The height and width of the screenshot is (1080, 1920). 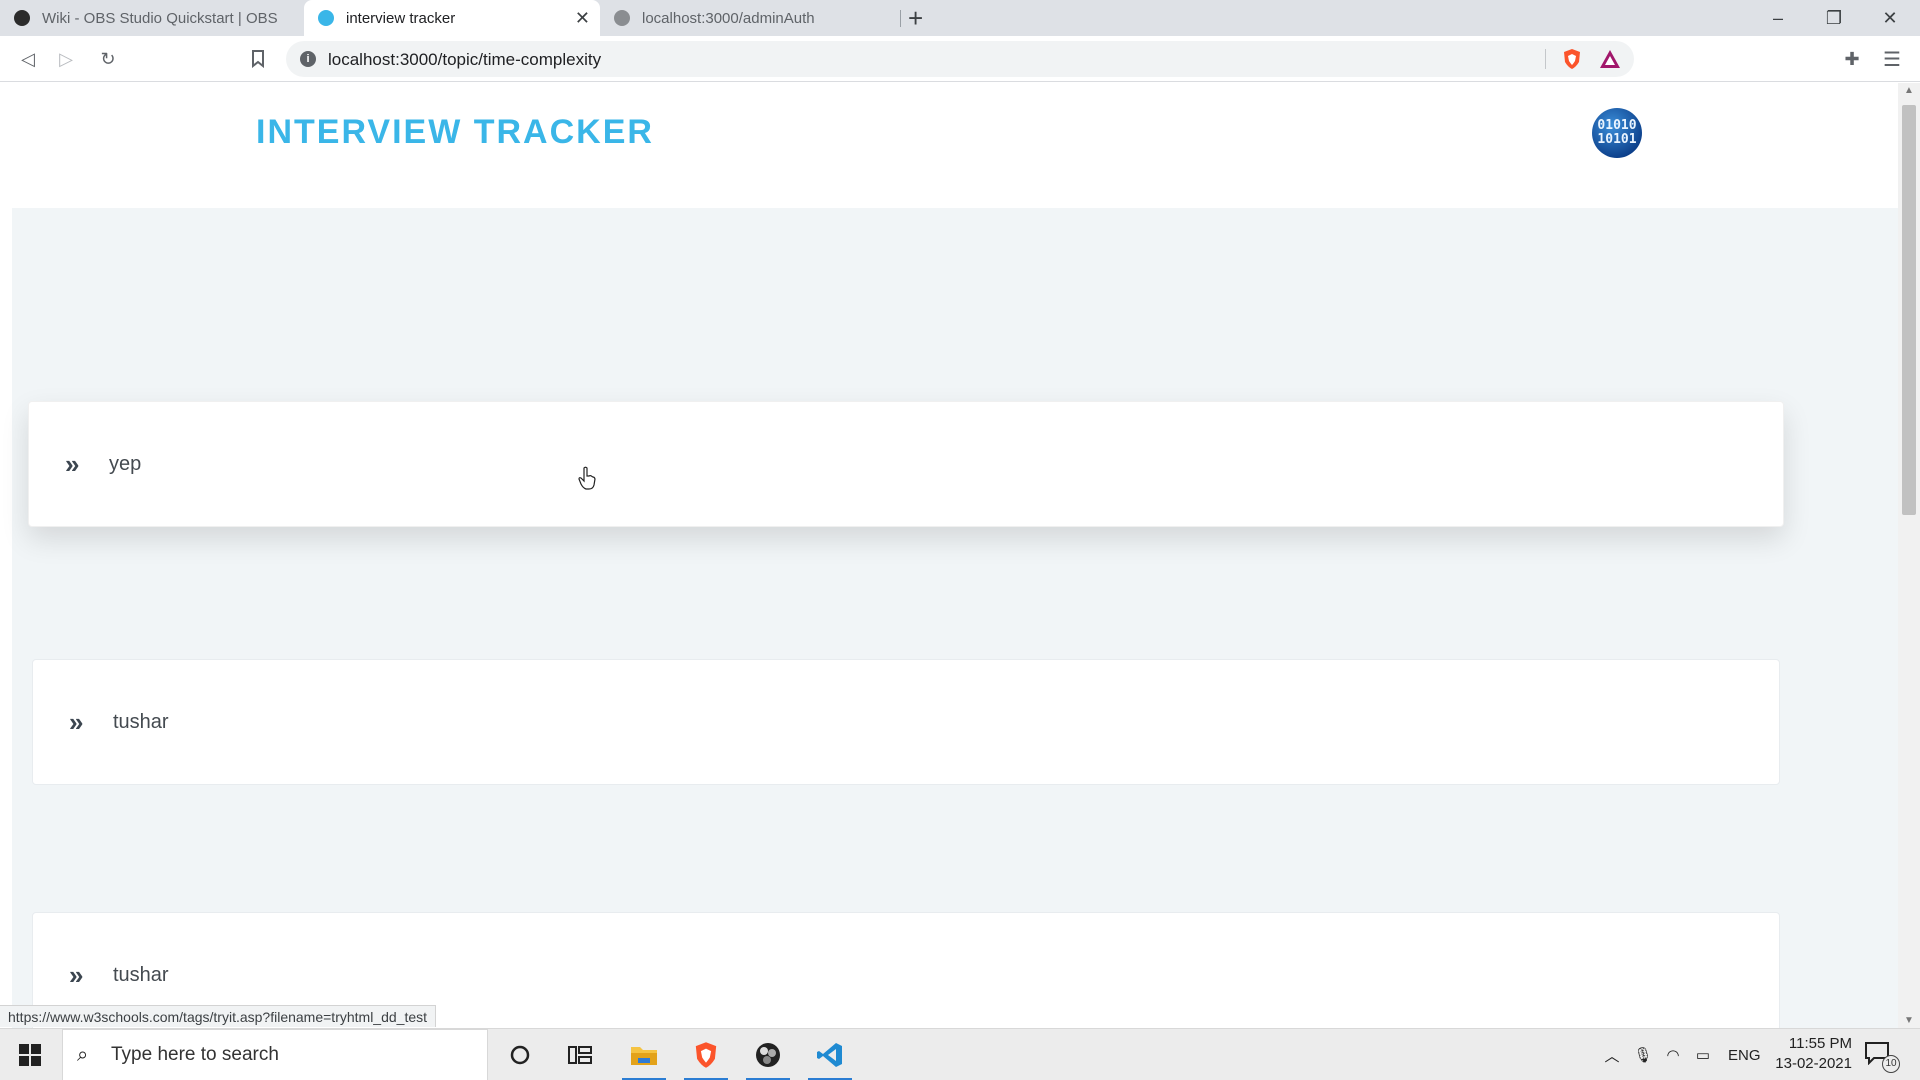 I want to click on bookmark-icon, so click(x=258, y=59).